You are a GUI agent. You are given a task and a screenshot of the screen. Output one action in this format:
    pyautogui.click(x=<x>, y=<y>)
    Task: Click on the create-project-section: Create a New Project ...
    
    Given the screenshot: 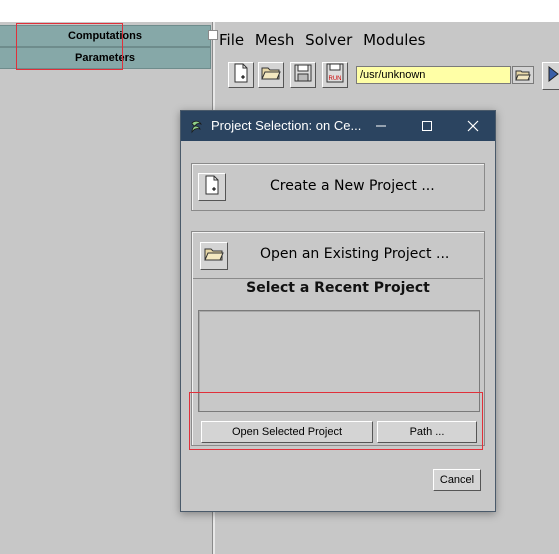 What is the action you would take?
    pyautogui.click(x=338, y=187)
    